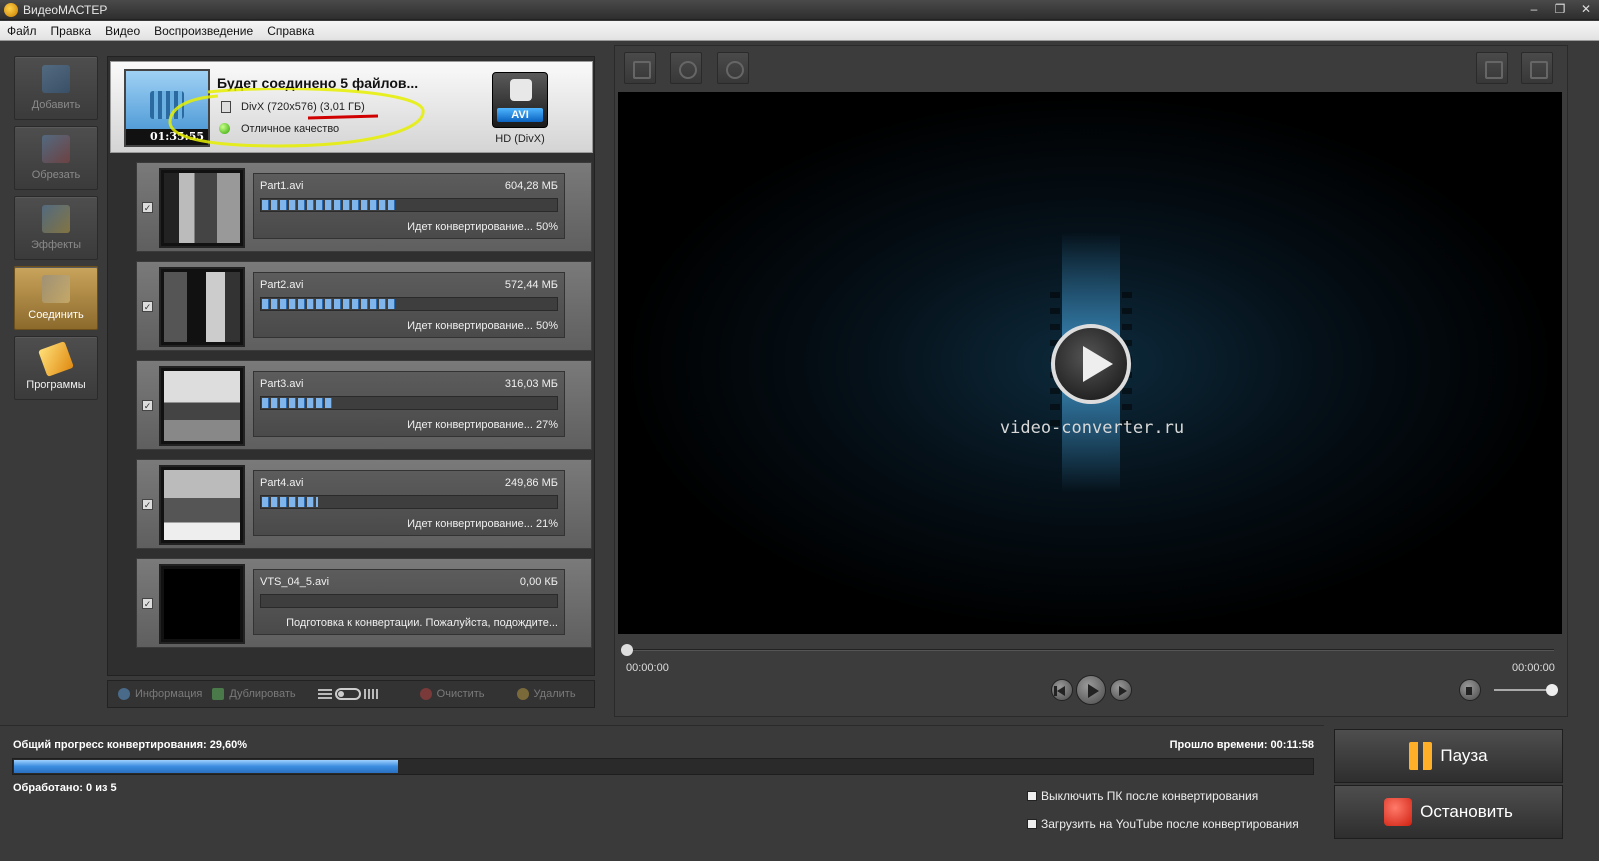  What do you see at coordinates (1470, 690) in the screenshot?
I see `volume-icon` at bounding box center [1470, 690].